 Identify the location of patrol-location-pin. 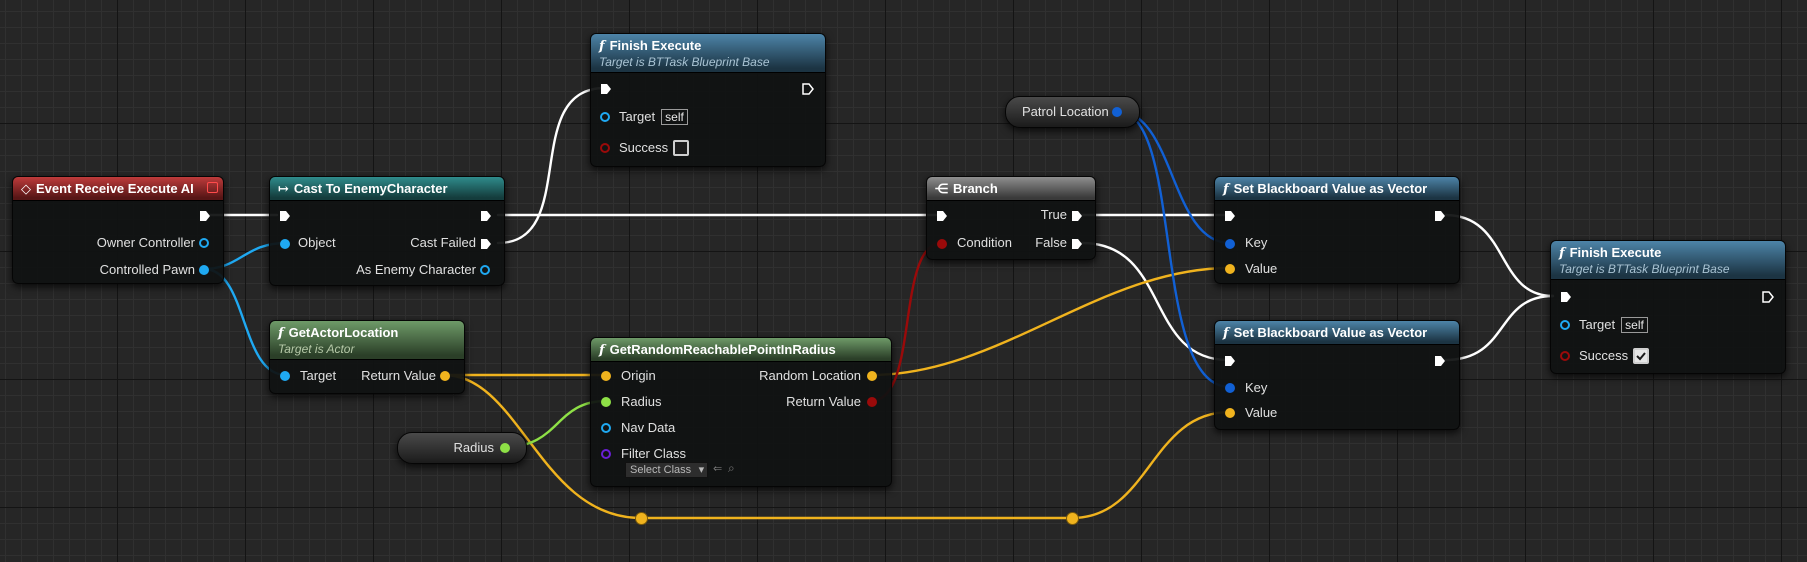
(1117, 112).